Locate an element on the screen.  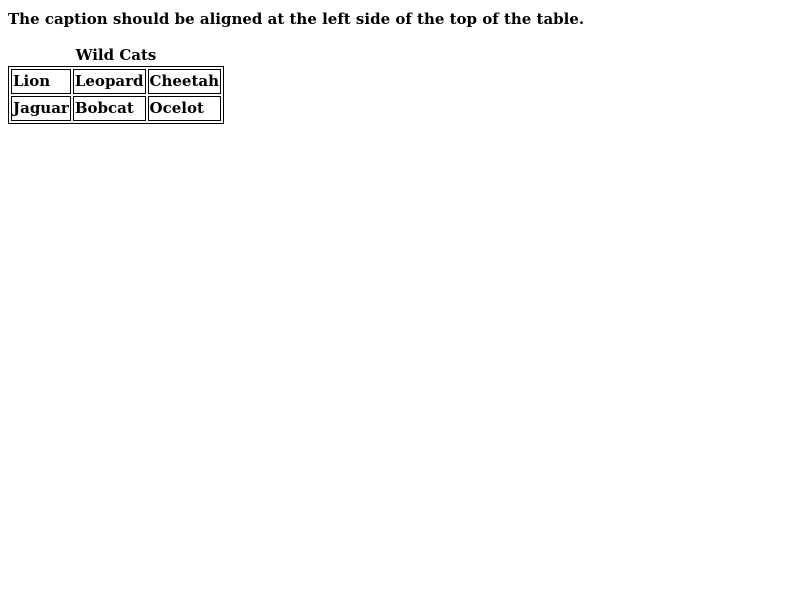
table-cell: Cheetah is located at coordinates (184, 81).